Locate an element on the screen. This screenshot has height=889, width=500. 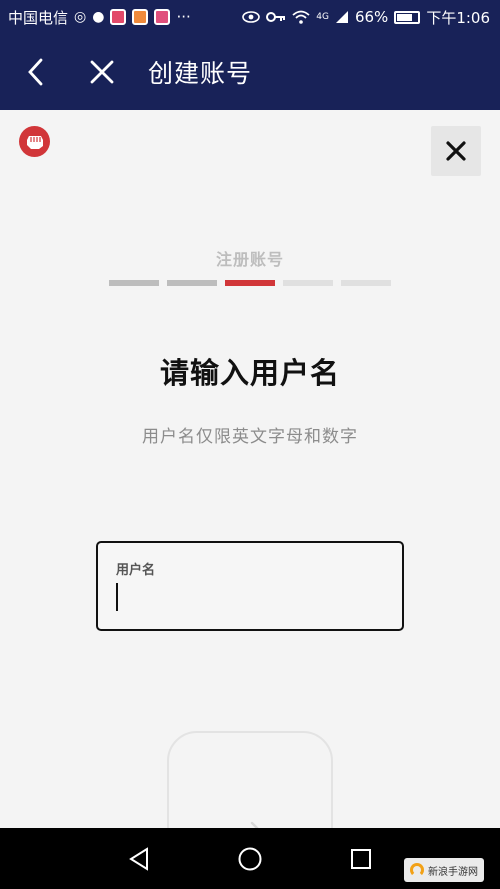
key-icon is located at coordinates (276, 17).